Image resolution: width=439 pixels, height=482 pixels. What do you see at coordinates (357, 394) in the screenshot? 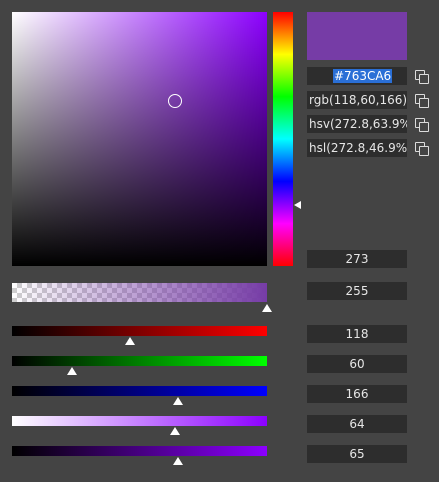
I see `blue-value-field: 166` at bounding box center [357, 394].